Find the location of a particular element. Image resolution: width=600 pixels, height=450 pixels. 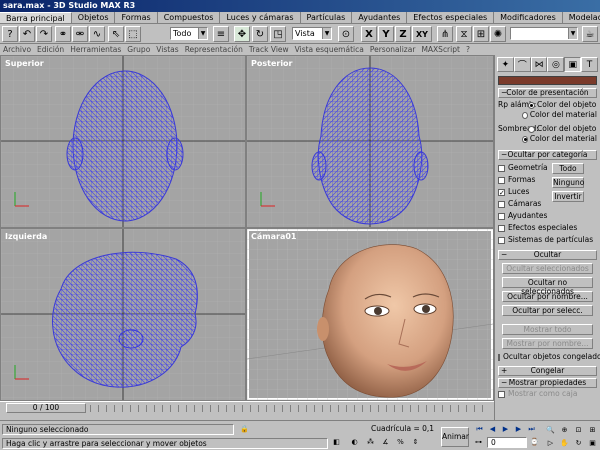

key-mode-icon: ⊶ is located at coordinates (478, 442).